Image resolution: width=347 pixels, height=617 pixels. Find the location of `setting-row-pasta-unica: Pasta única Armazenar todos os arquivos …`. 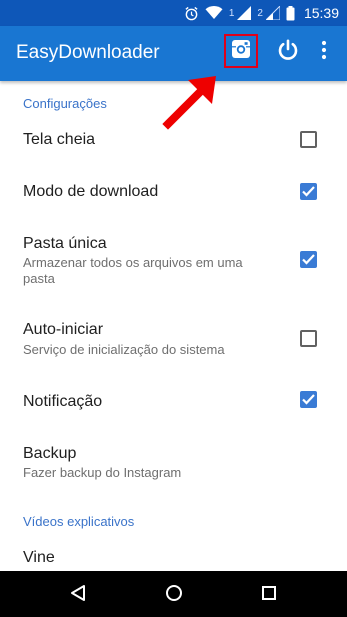

setting-row-pasta-unica: Pasta única Armazenar todos os arquivos … is located at coordinates (173, 256).